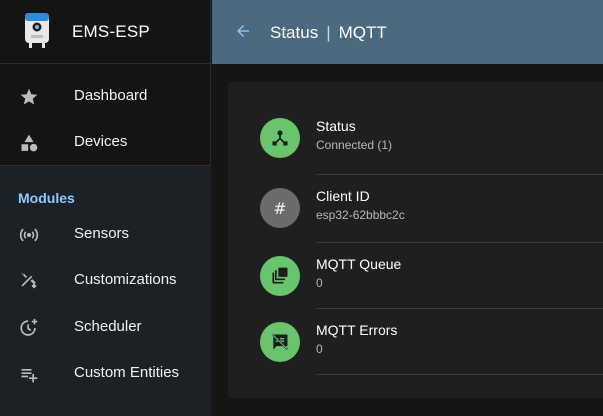 Image resolution: width=603 pixels, height=416 pixels. Describe the element at coordinates (354, 145) in the screenshot. I see `item-value: Connected (1)` at that location.